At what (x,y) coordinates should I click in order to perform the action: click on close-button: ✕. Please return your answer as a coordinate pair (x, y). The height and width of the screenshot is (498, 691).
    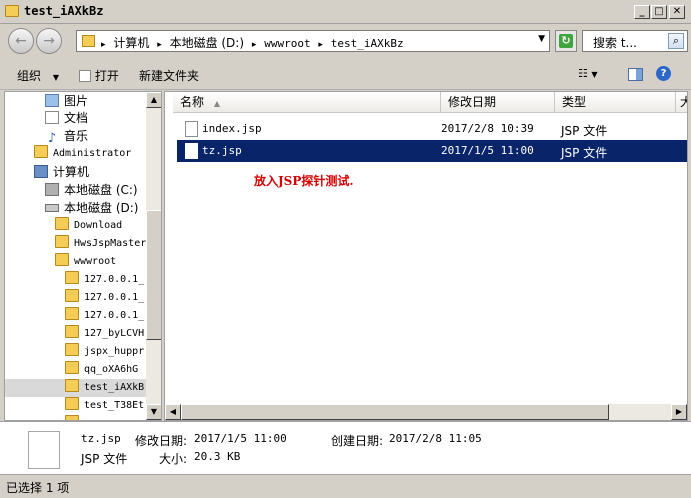
    Looking at the image, I should click on (677, 12).